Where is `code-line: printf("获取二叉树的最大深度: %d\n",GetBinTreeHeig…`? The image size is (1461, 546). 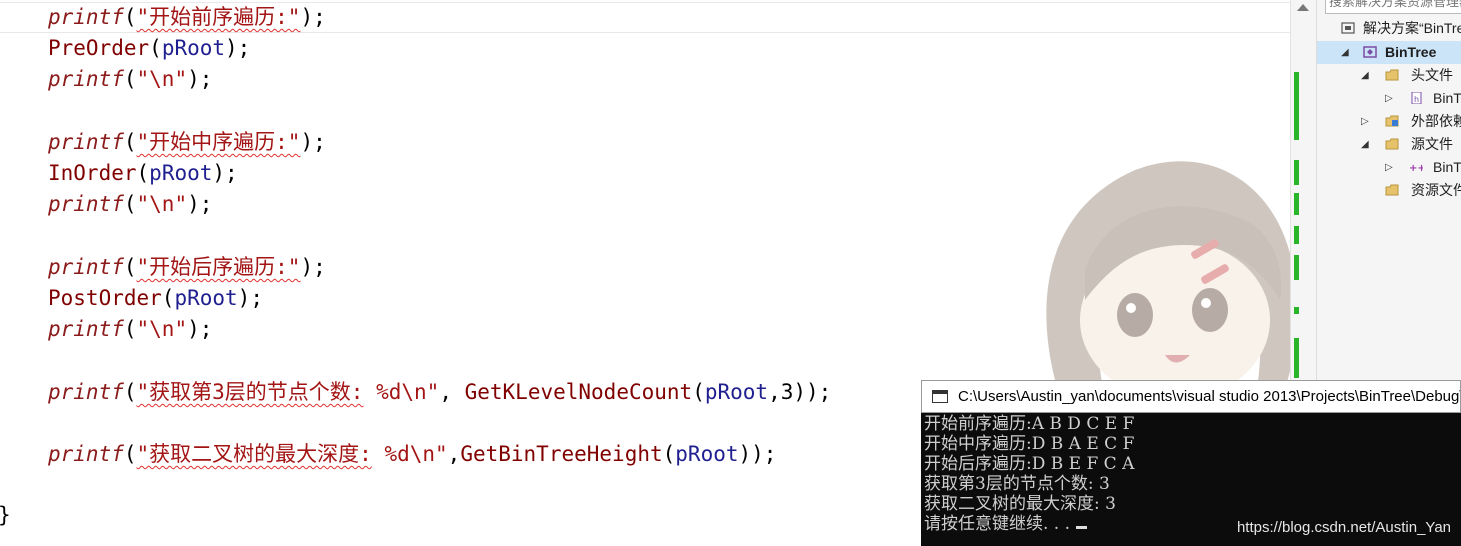 code-line: printf("获取二叉树的最大深度: %d\n",GetBinTreeHeig… is located at coordinates (412, 454).